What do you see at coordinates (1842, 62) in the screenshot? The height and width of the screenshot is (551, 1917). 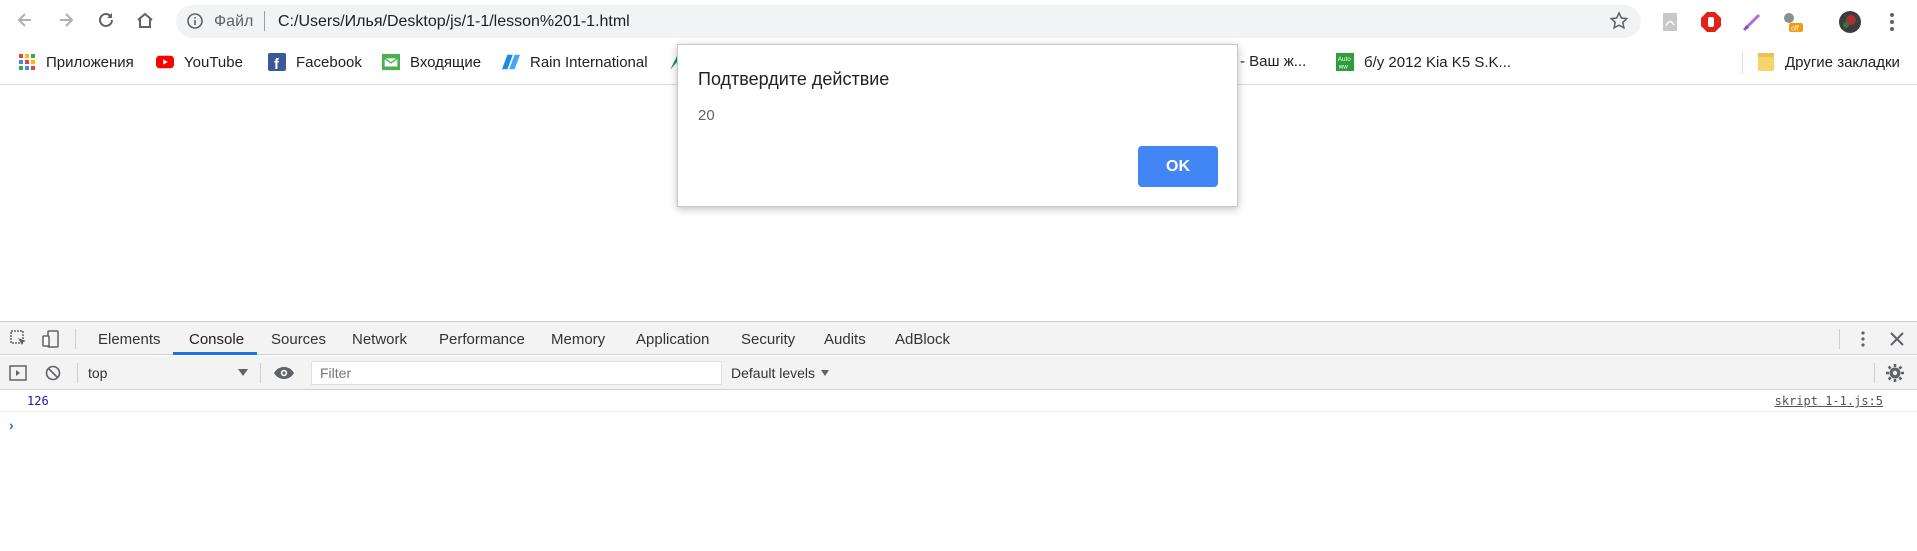 I see `bookmark-label: Другие закладки` at bounding box center [1842, 62].